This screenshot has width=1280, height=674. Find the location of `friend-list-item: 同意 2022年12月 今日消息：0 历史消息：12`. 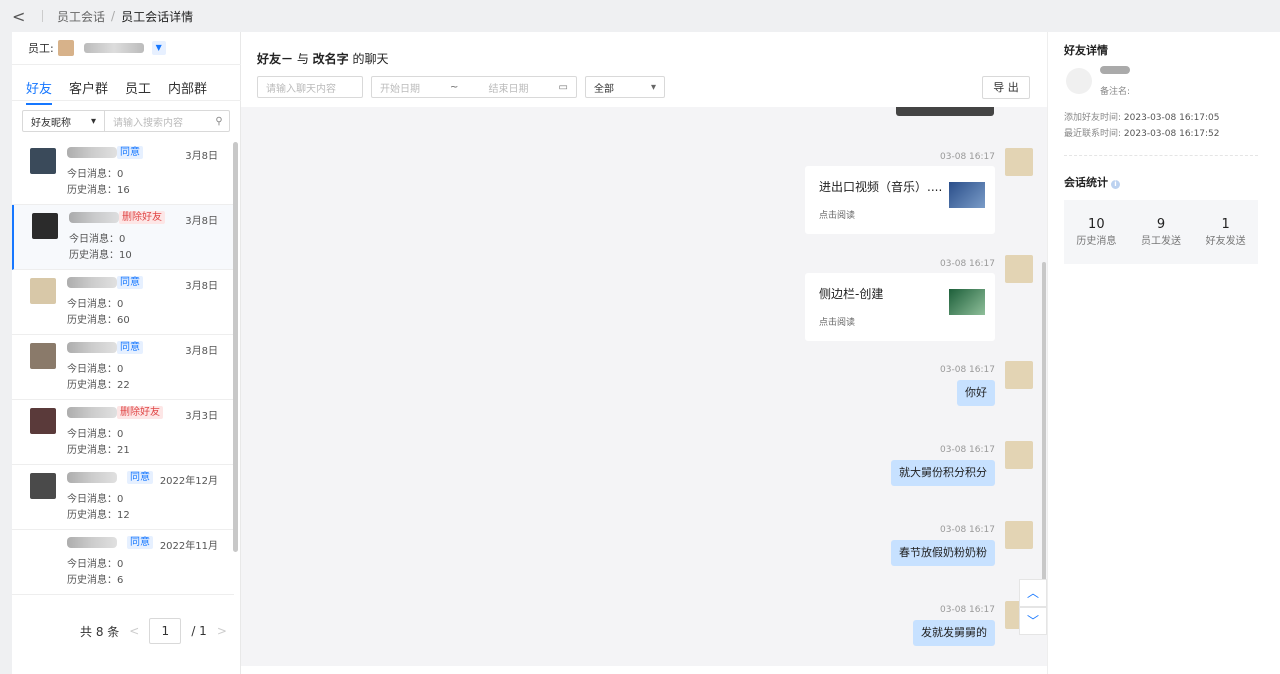

friend-list-item: 同意 2022年12月 今日消息：0 历史消息：12 is located at coordinates (123, 497).